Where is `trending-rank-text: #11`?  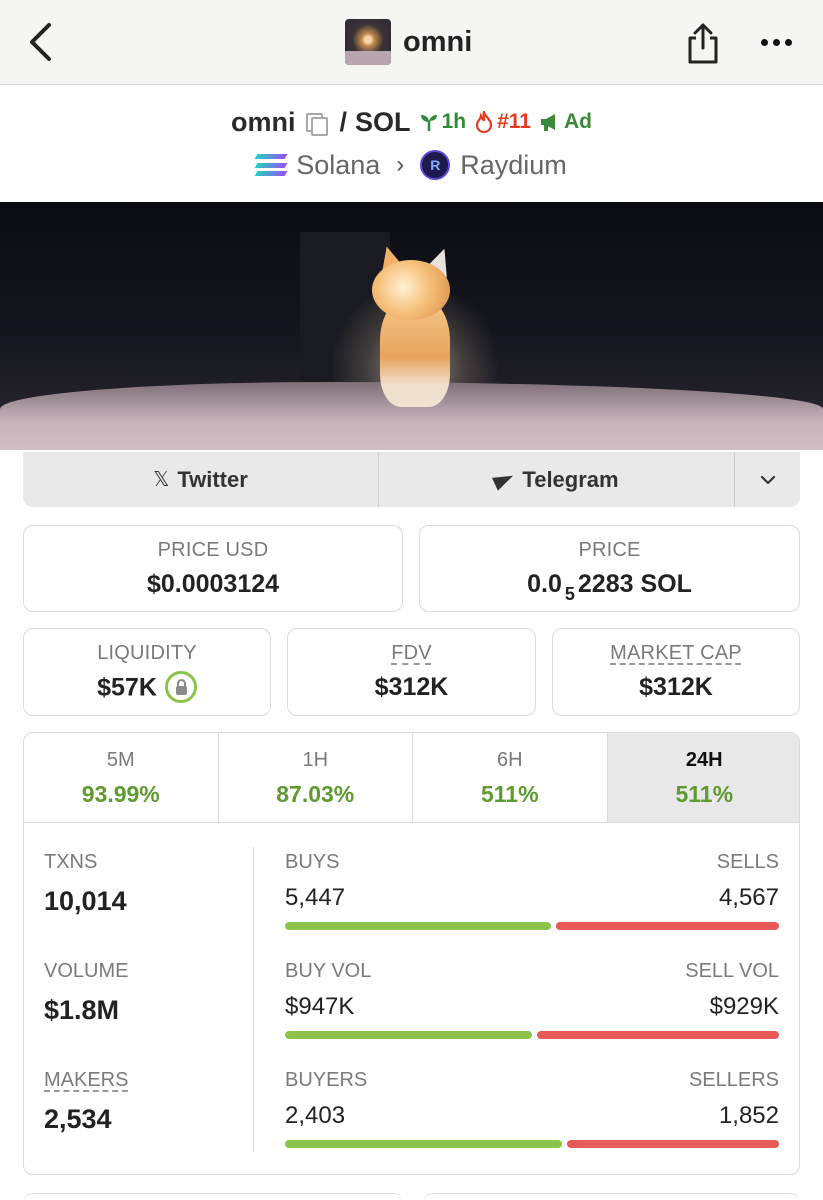 trending-rank-text: #11 is located at coordinates (514, 121).